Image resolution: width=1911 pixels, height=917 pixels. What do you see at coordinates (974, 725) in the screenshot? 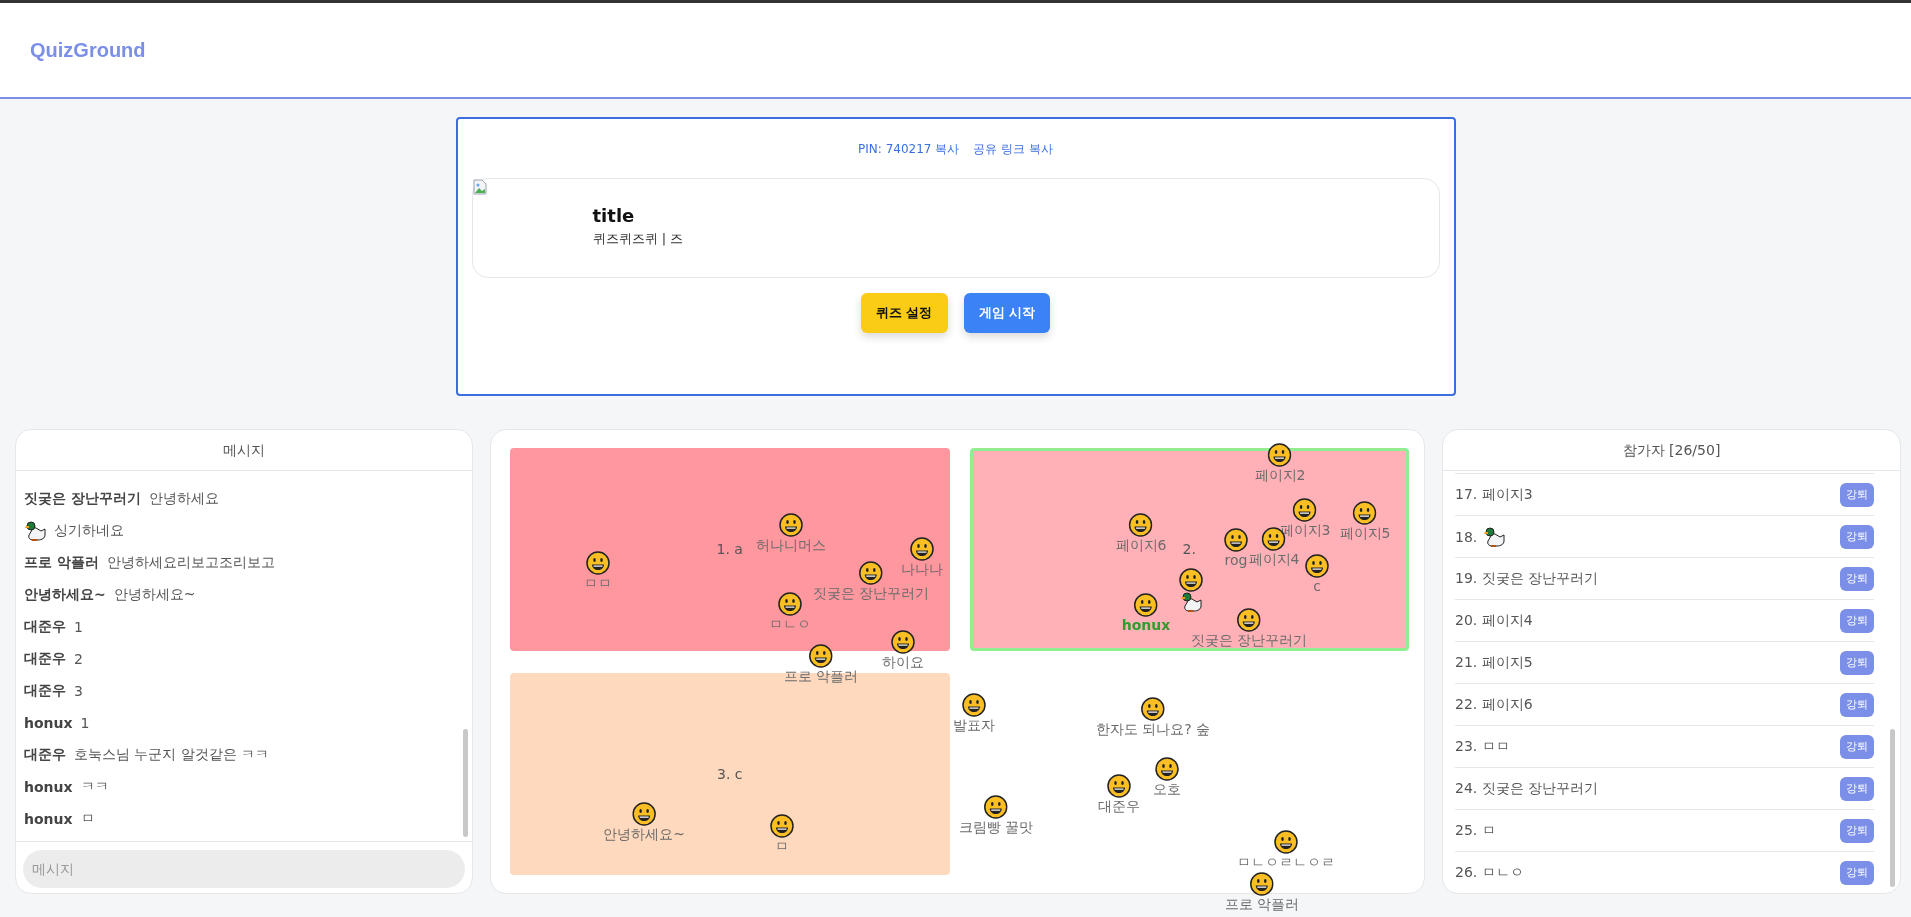
I see `player-name: 발표자` at bounding box center [974, 725].